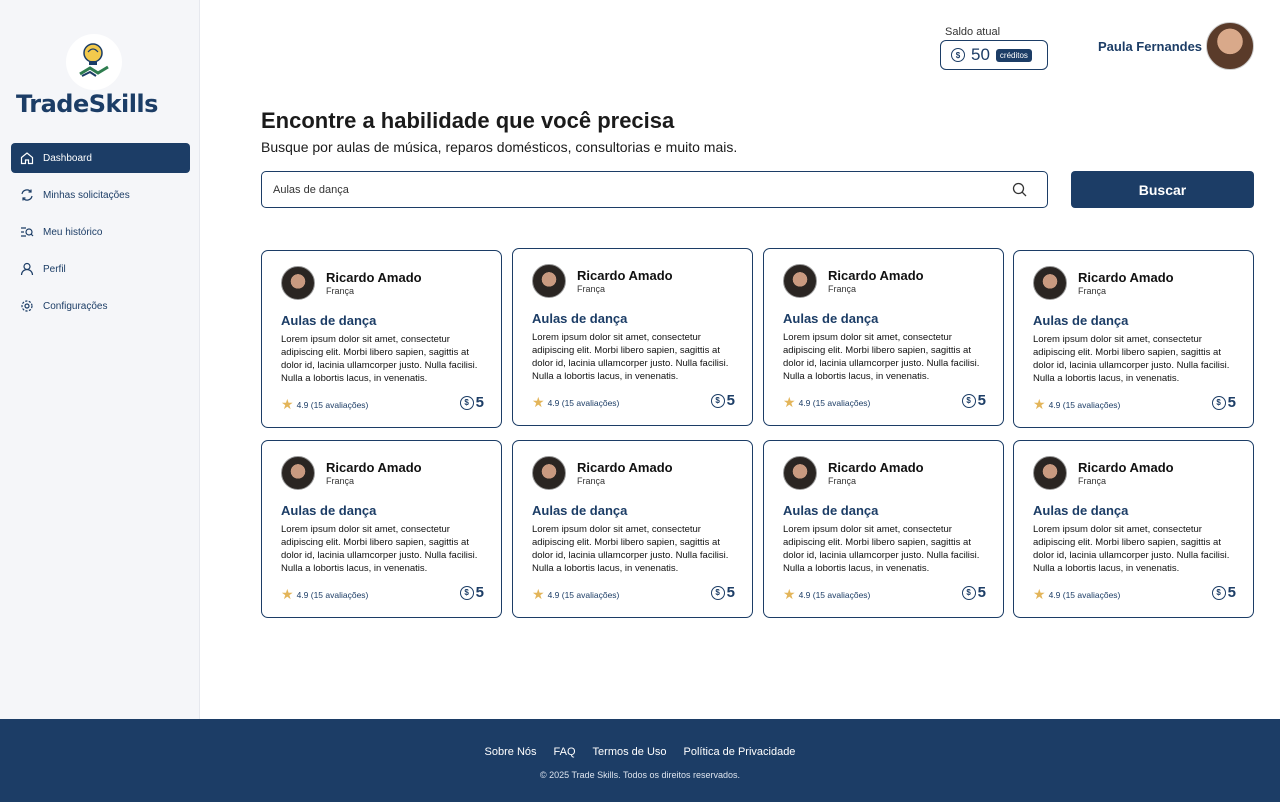  Describe the element at coordinates (100, 306) in the screenshot. I see `sidebar-item-configuracoes: Configurações` at that location.